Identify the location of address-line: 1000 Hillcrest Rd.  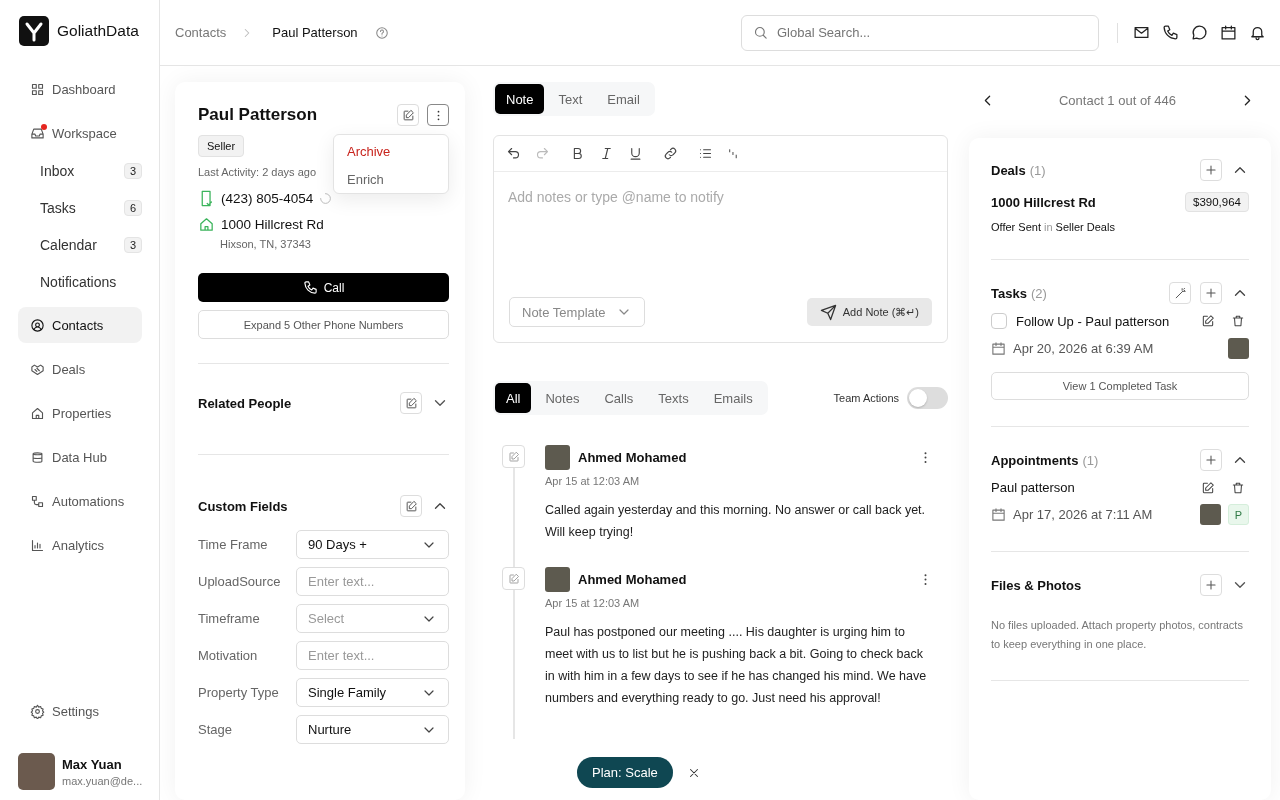
(272, 224).